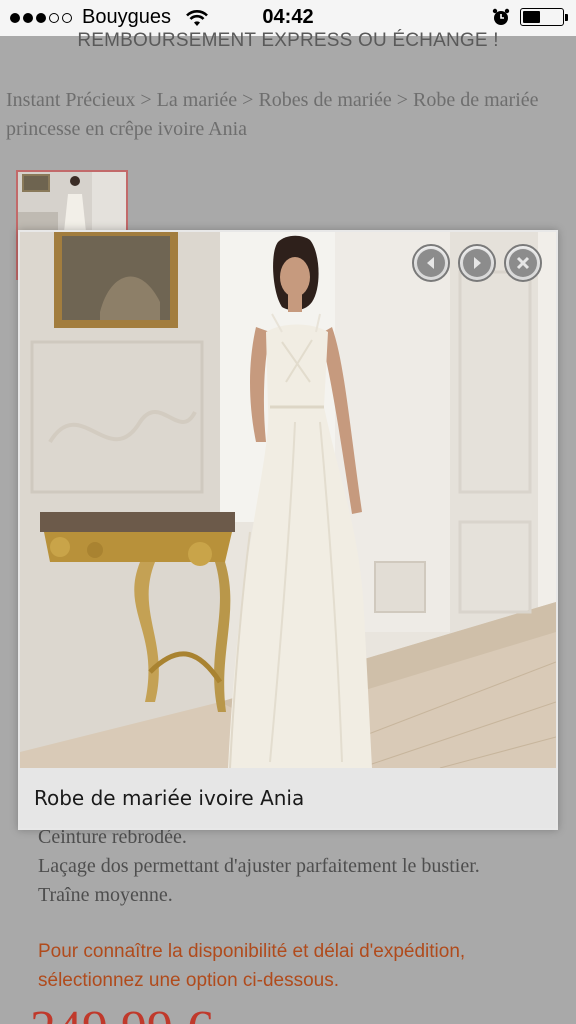 The image size is (576, 1024). Describe the element at coordinates (288, 17) in the screenshot. I see `clock: 04:42` at that location.